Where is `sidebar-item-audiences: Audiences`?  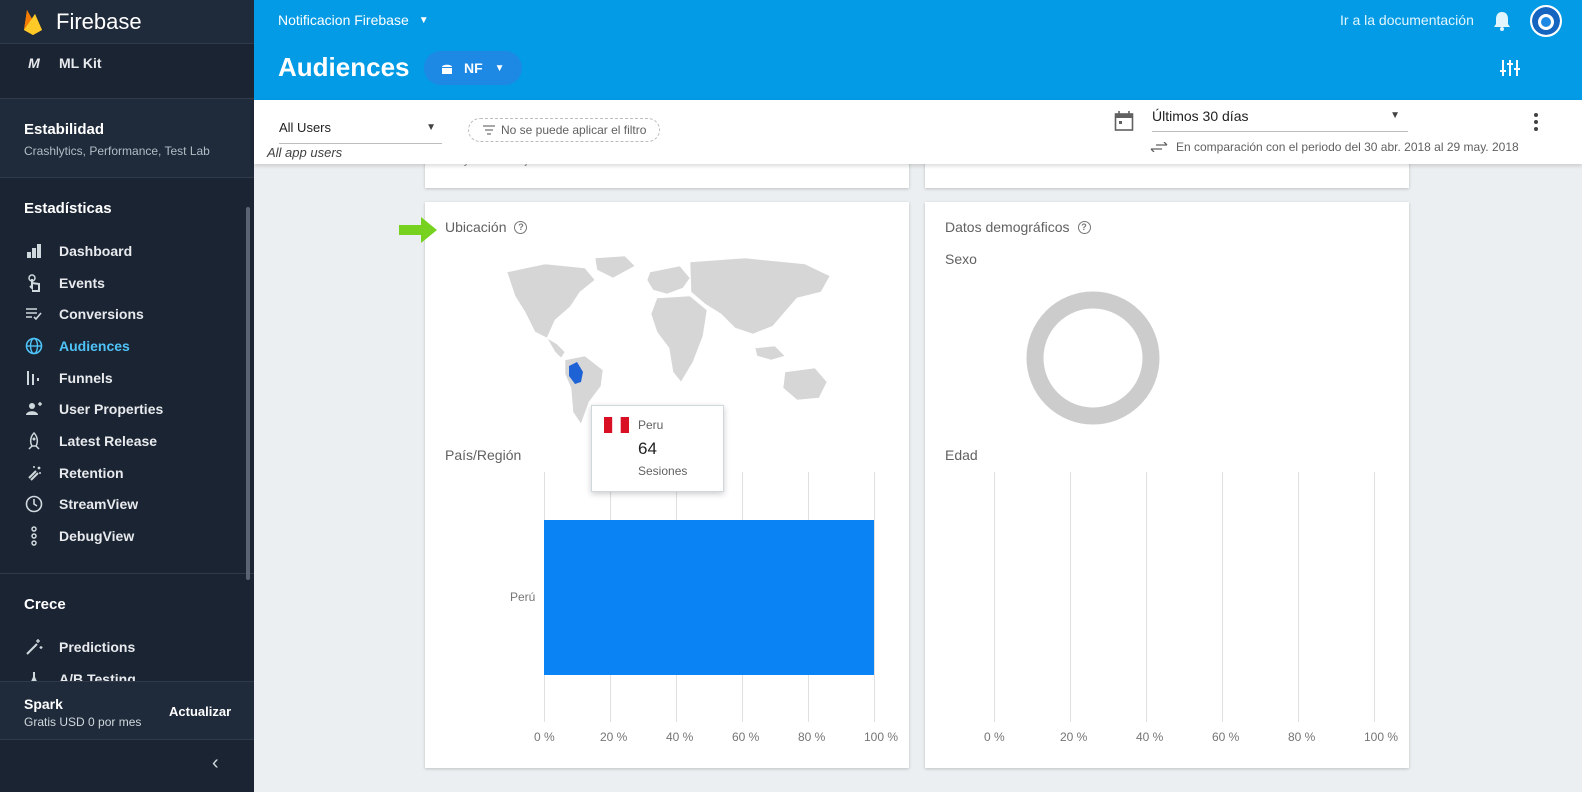 sidebar-item-audiences: Audiences is located at coordinates (127, 346).